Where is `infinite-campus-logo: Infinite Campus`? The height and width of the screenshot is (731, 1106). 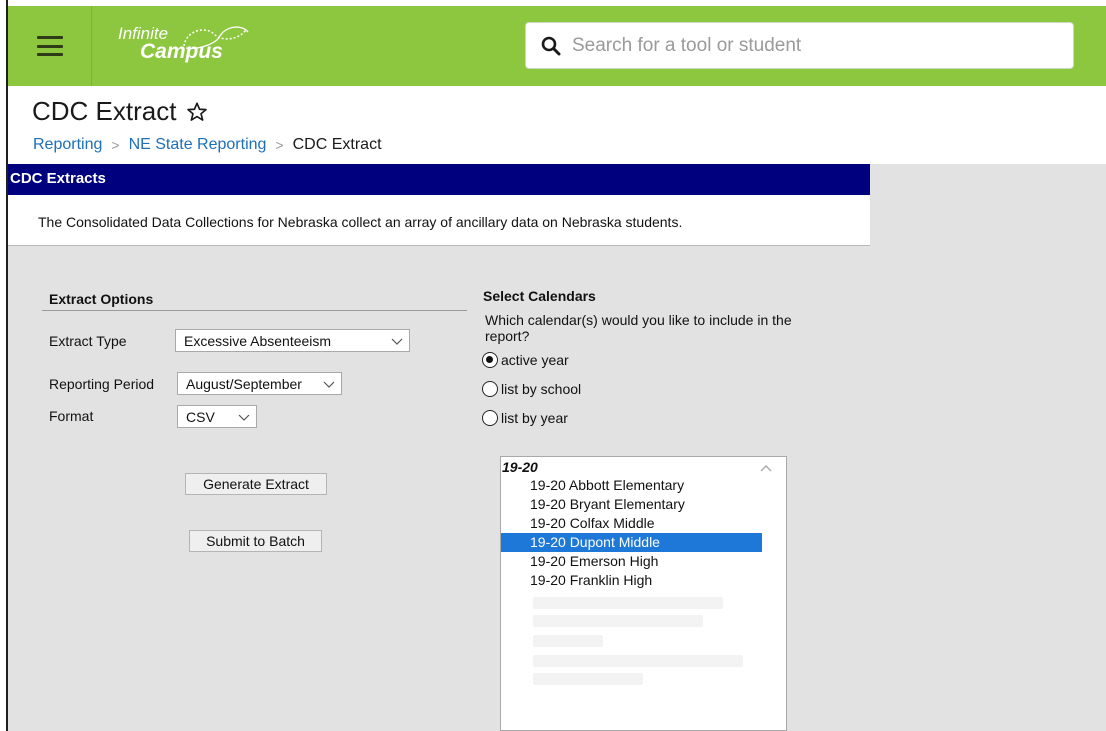
infinite-campus-logo: Infinite Campus is located at coordinates (193, 46).